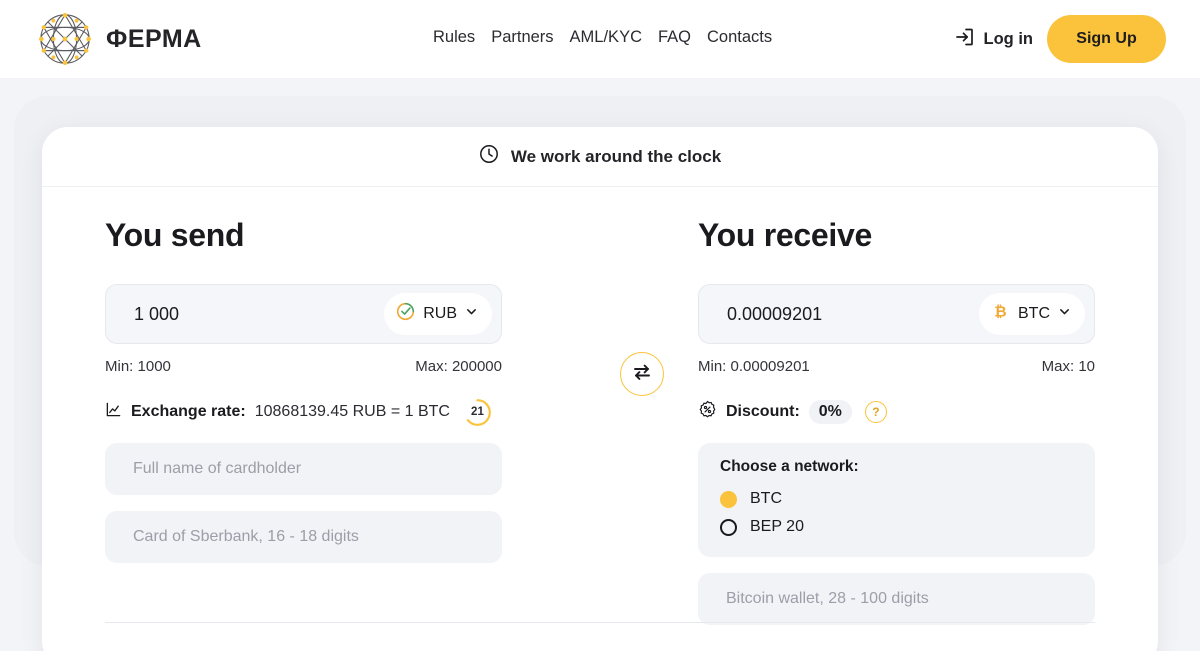 The image size is (1200, 651). What do you see at coordinates (896, 527) in the screenshot?
I see `network-option-bep20: BEP 20` at bounding box center [896, 527].